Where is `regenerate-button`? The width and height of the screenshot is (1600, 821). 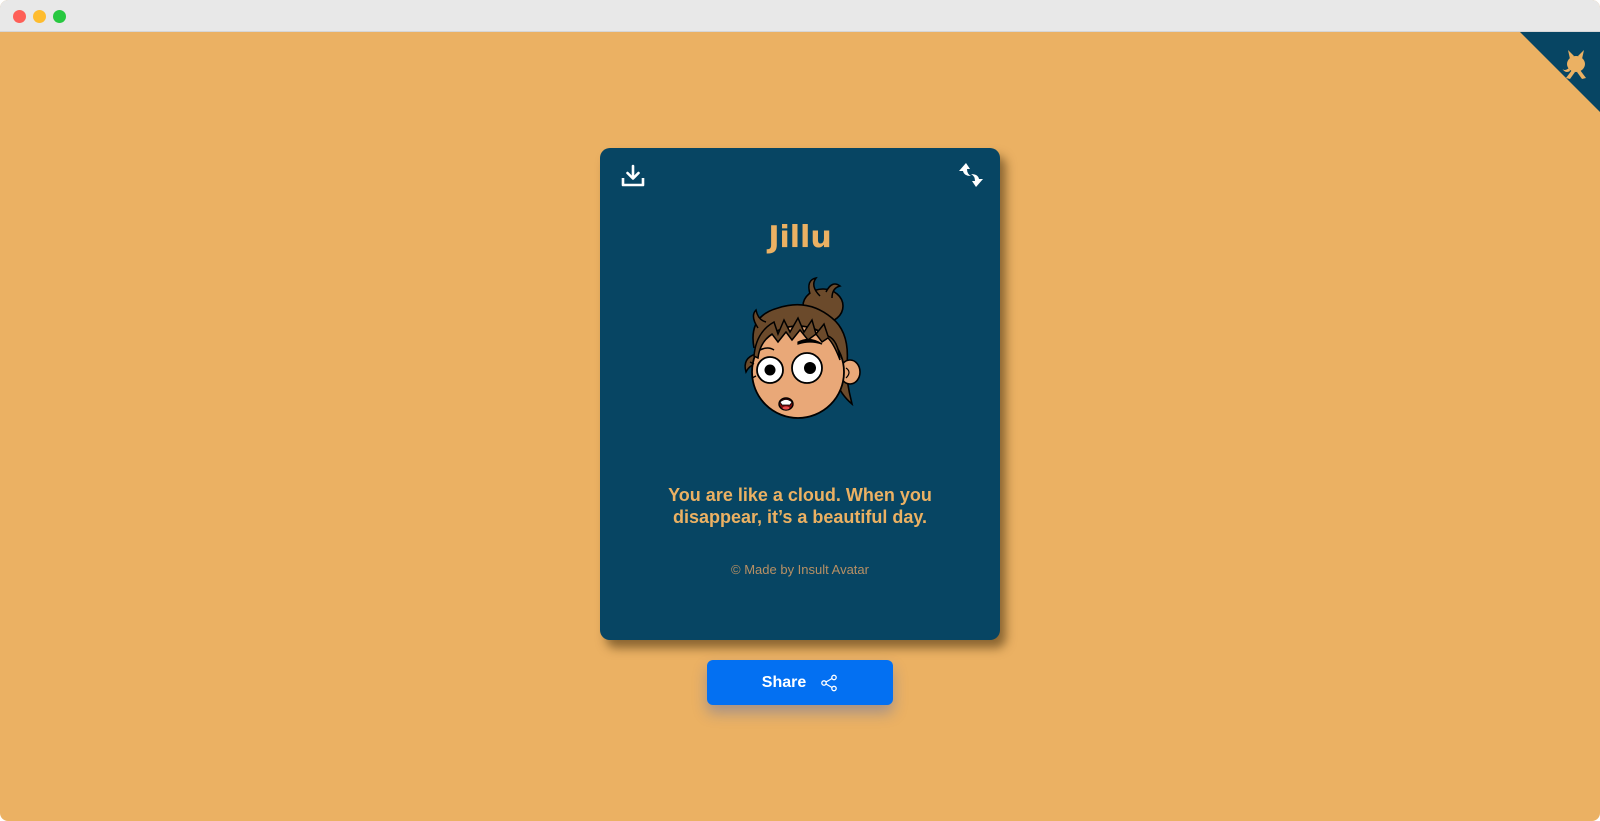
regenerate-button is located at coordinates (971, 175).